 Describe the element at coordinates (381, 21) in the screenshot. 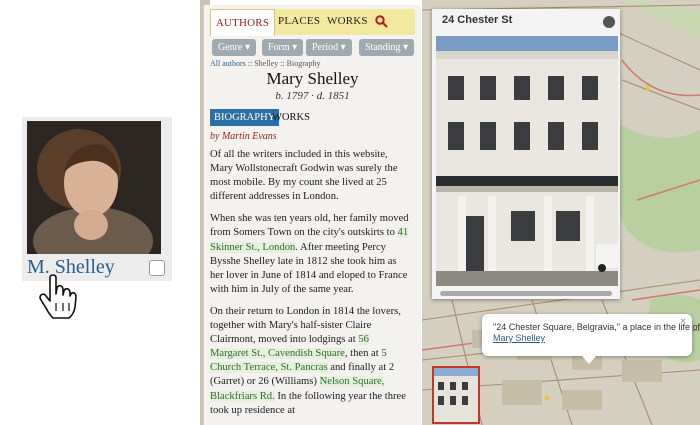

I see `search-icon` at that location.